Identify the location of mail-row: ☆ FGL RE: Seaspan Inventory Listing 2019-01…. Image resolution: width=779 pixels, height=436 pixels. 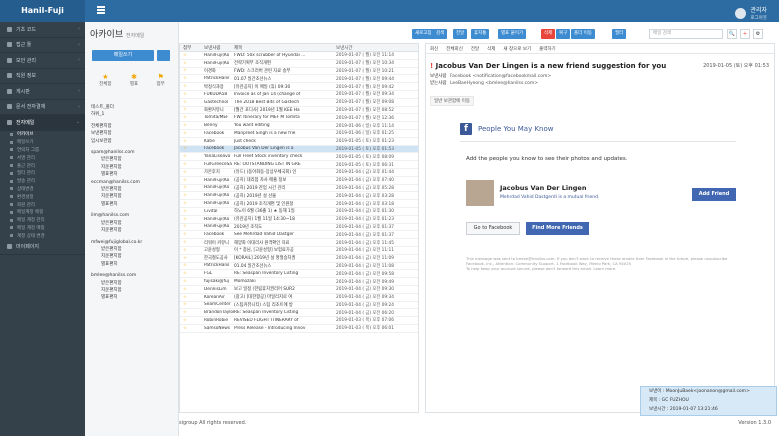
(299, 274).